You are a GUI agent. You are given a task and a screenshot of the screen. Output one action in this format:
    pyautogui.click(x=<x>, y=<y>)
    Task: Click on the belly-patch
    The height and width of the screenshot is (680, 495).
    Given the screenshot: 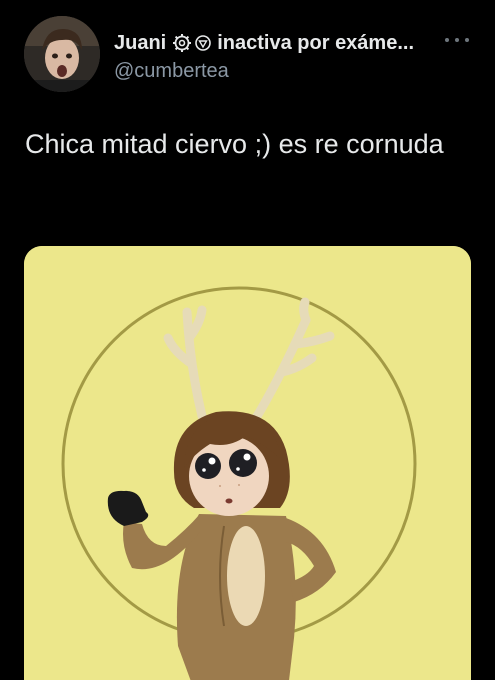 What is the action you would take?
    pyautogui.click(x=246, y=576)
    